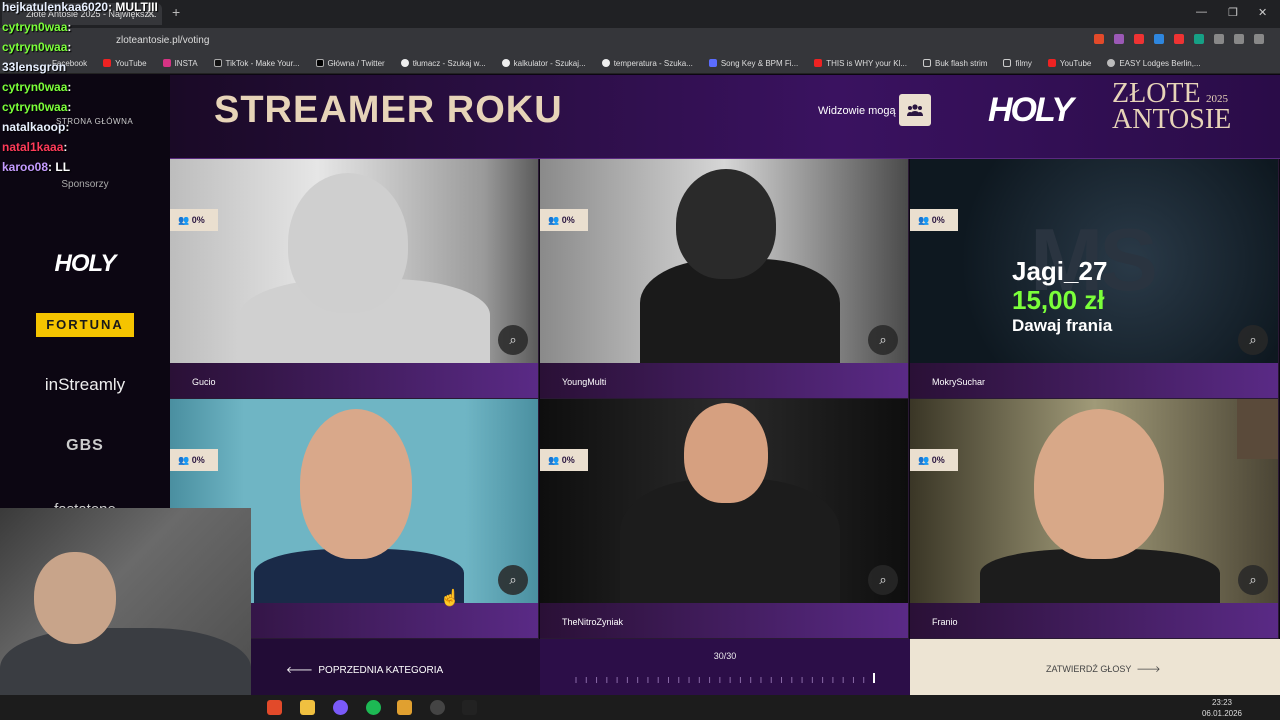 This screenshot has width=1280, height=720. I want to click on nominee-name: MokrySuchar, so click(1094, 380).